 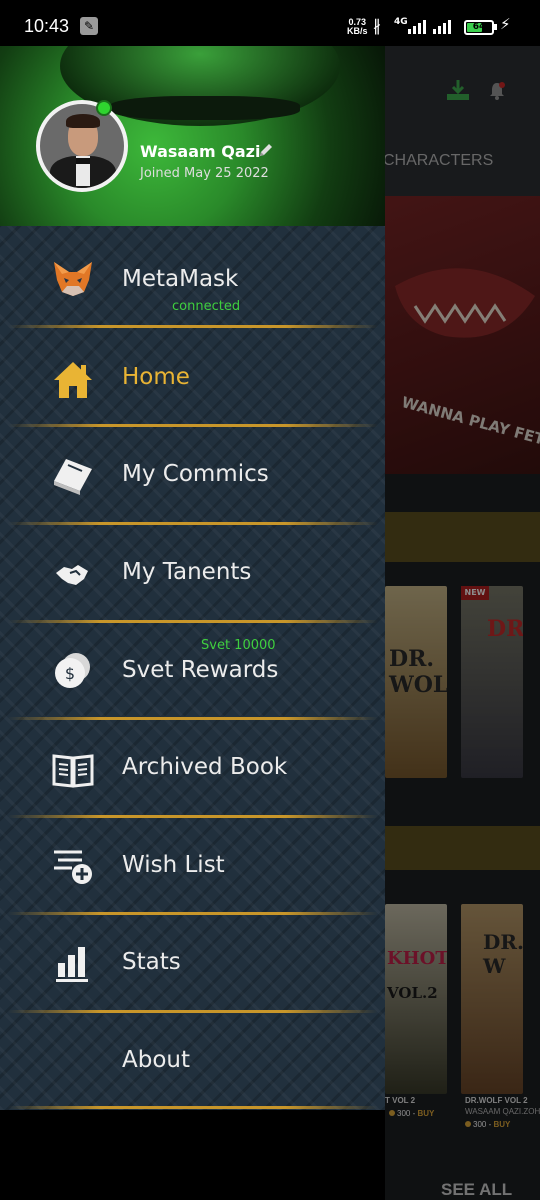 I want to click on svet-balance: Svet 10000, so click(x=238, y=645).